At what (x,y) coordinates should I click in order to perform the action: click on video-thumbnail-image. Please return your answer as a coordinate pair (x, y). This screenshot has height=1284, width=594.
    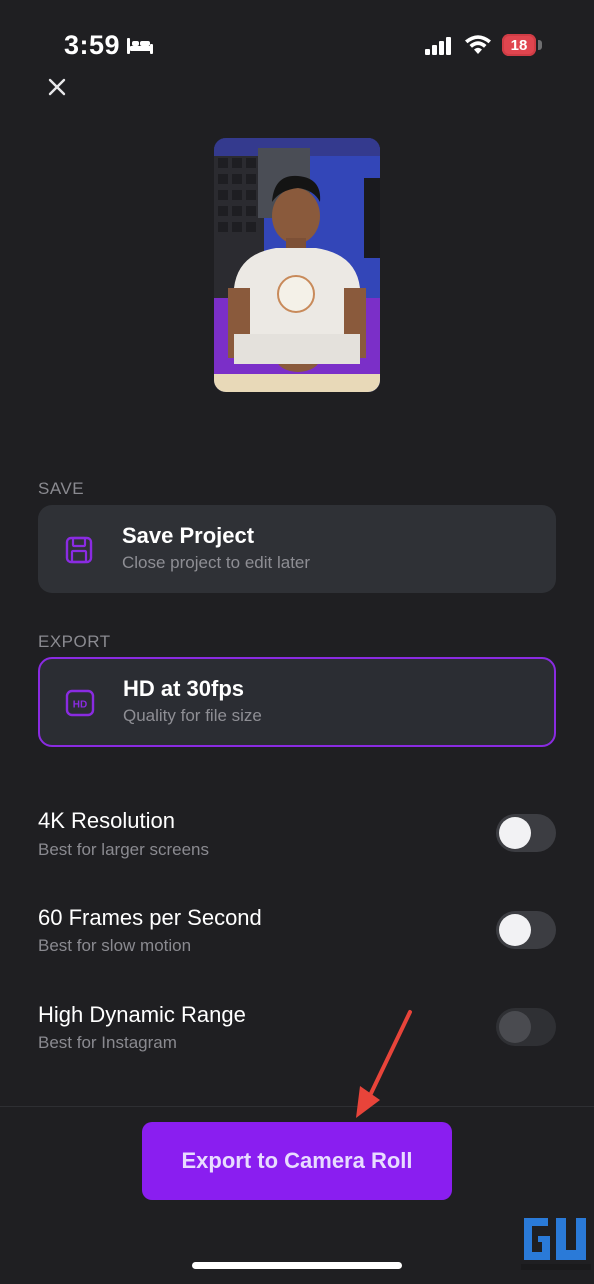
    Looking at the image, I should click on (297, 265).